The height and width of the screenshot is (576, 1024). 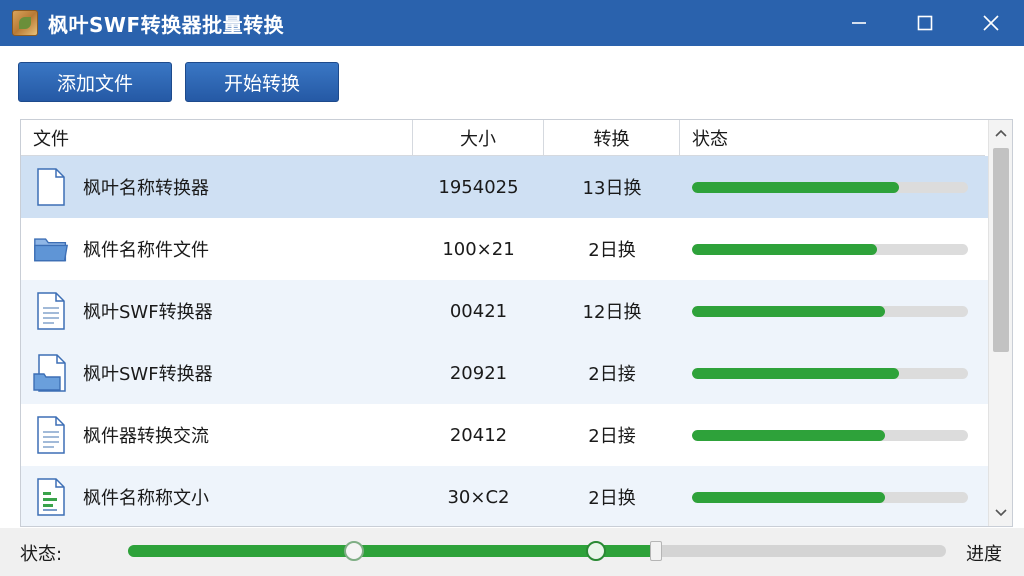 I want to click on vertical-scrollbar, so click(x=1000, y=323).